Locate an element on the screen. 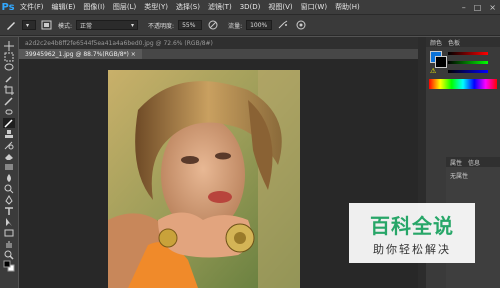 The image size is (500, 288). lasso-tool-icon is located at coordinates (9, 68).